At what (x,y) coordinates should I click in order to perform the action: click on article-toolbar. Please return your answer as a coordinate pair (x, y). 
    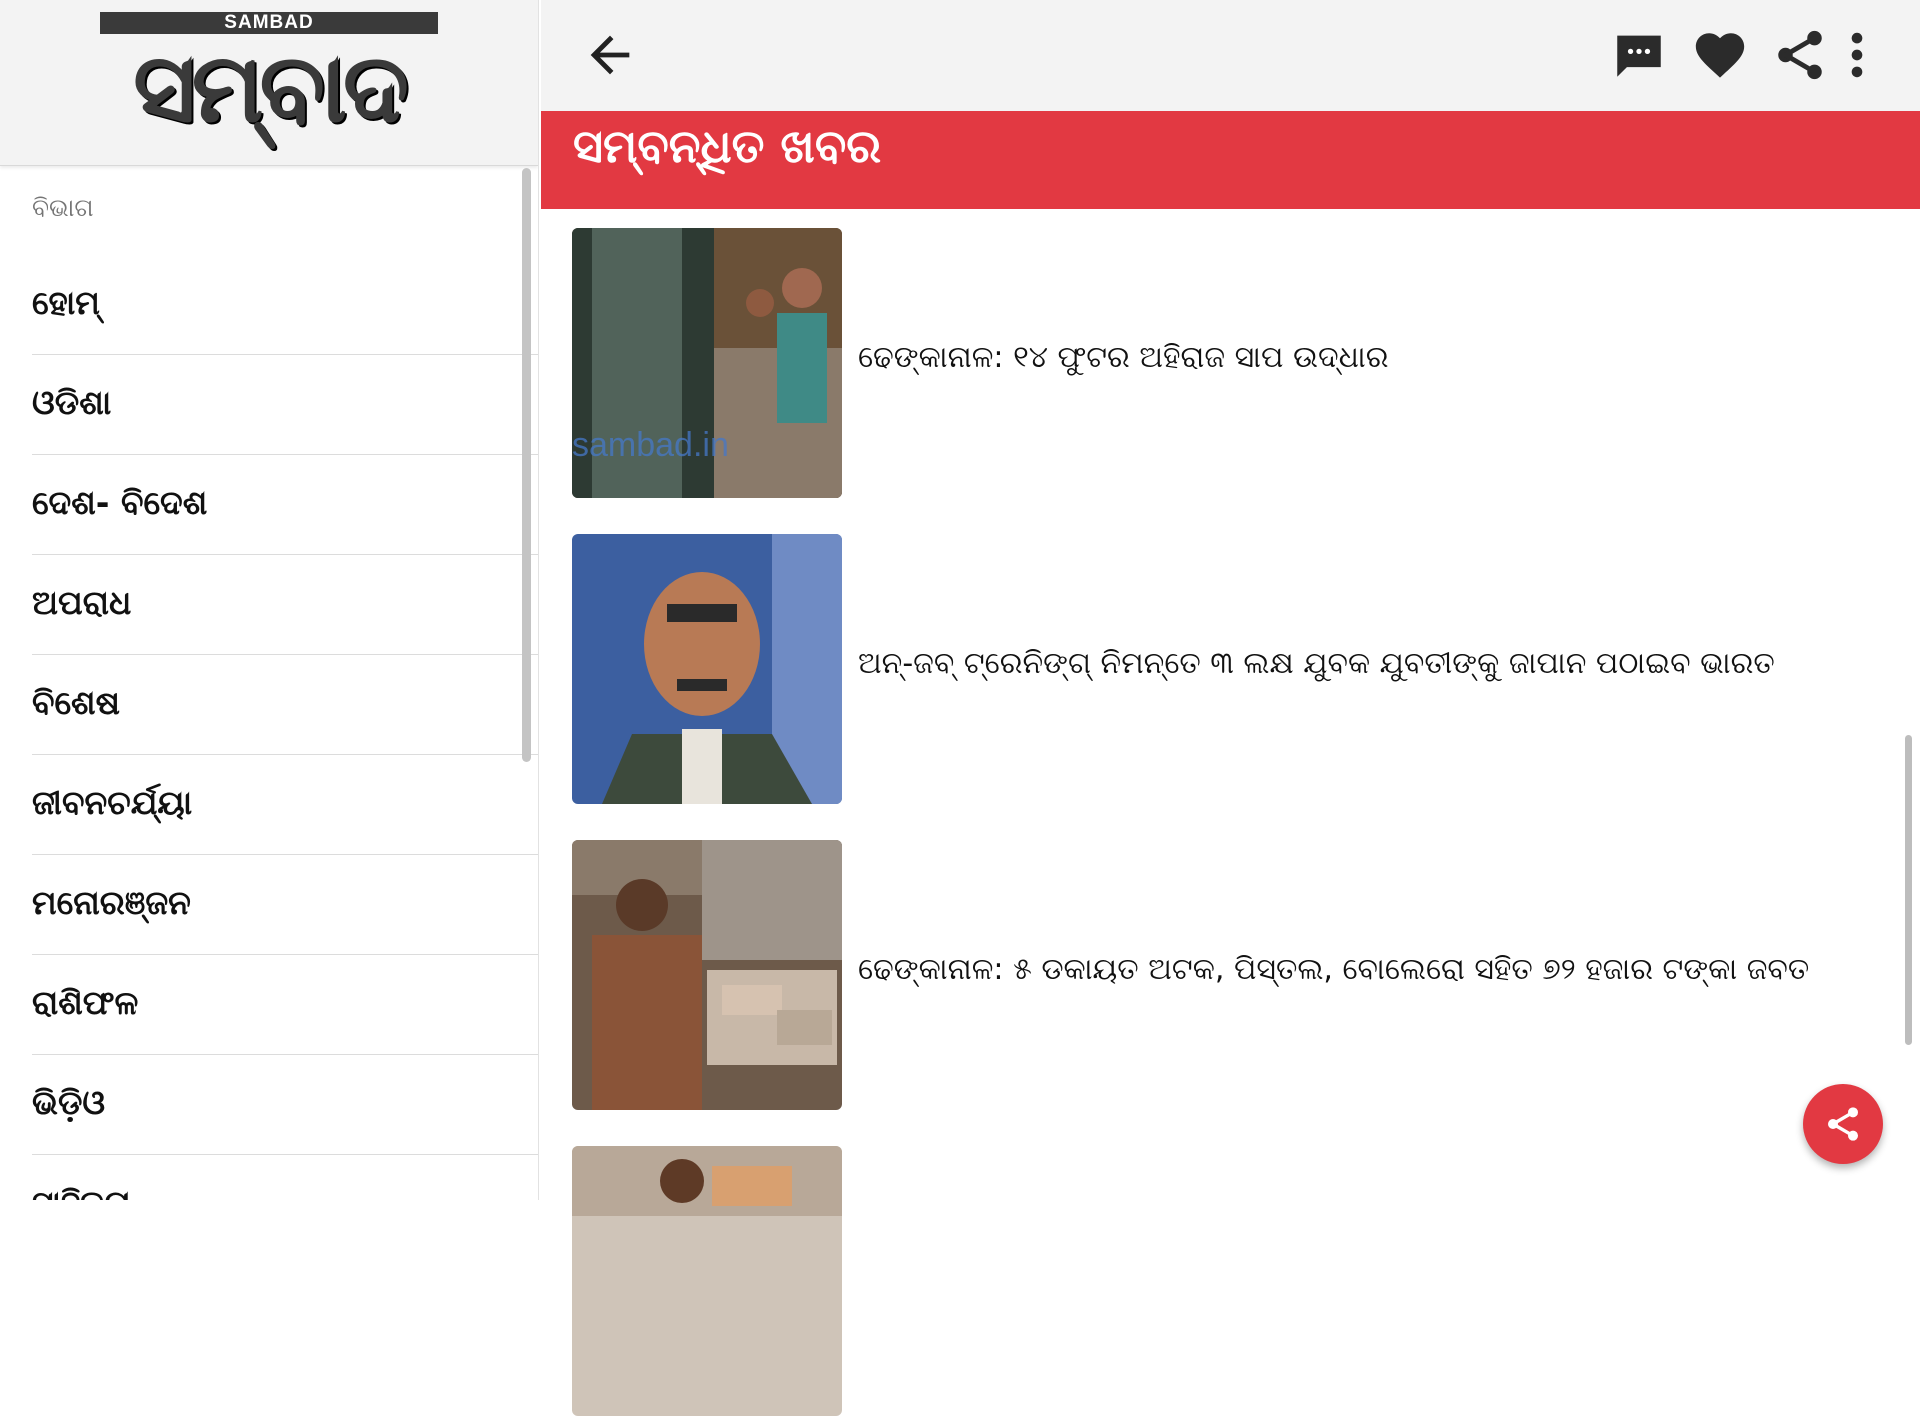
    Looking at the image, I should click on (1230, 55).